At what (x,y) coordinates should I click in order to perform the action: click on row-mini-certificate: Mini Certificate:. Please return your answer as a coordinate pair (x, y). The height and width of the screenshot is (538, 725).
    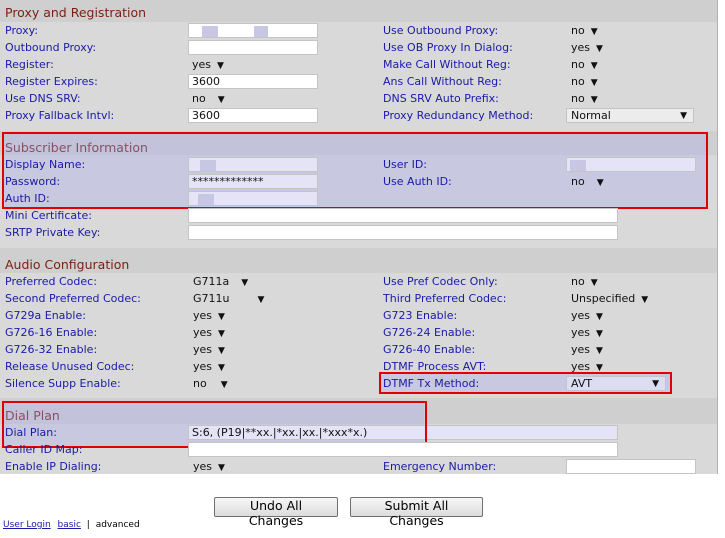
    Looking at the image, I should click on (358, 215).